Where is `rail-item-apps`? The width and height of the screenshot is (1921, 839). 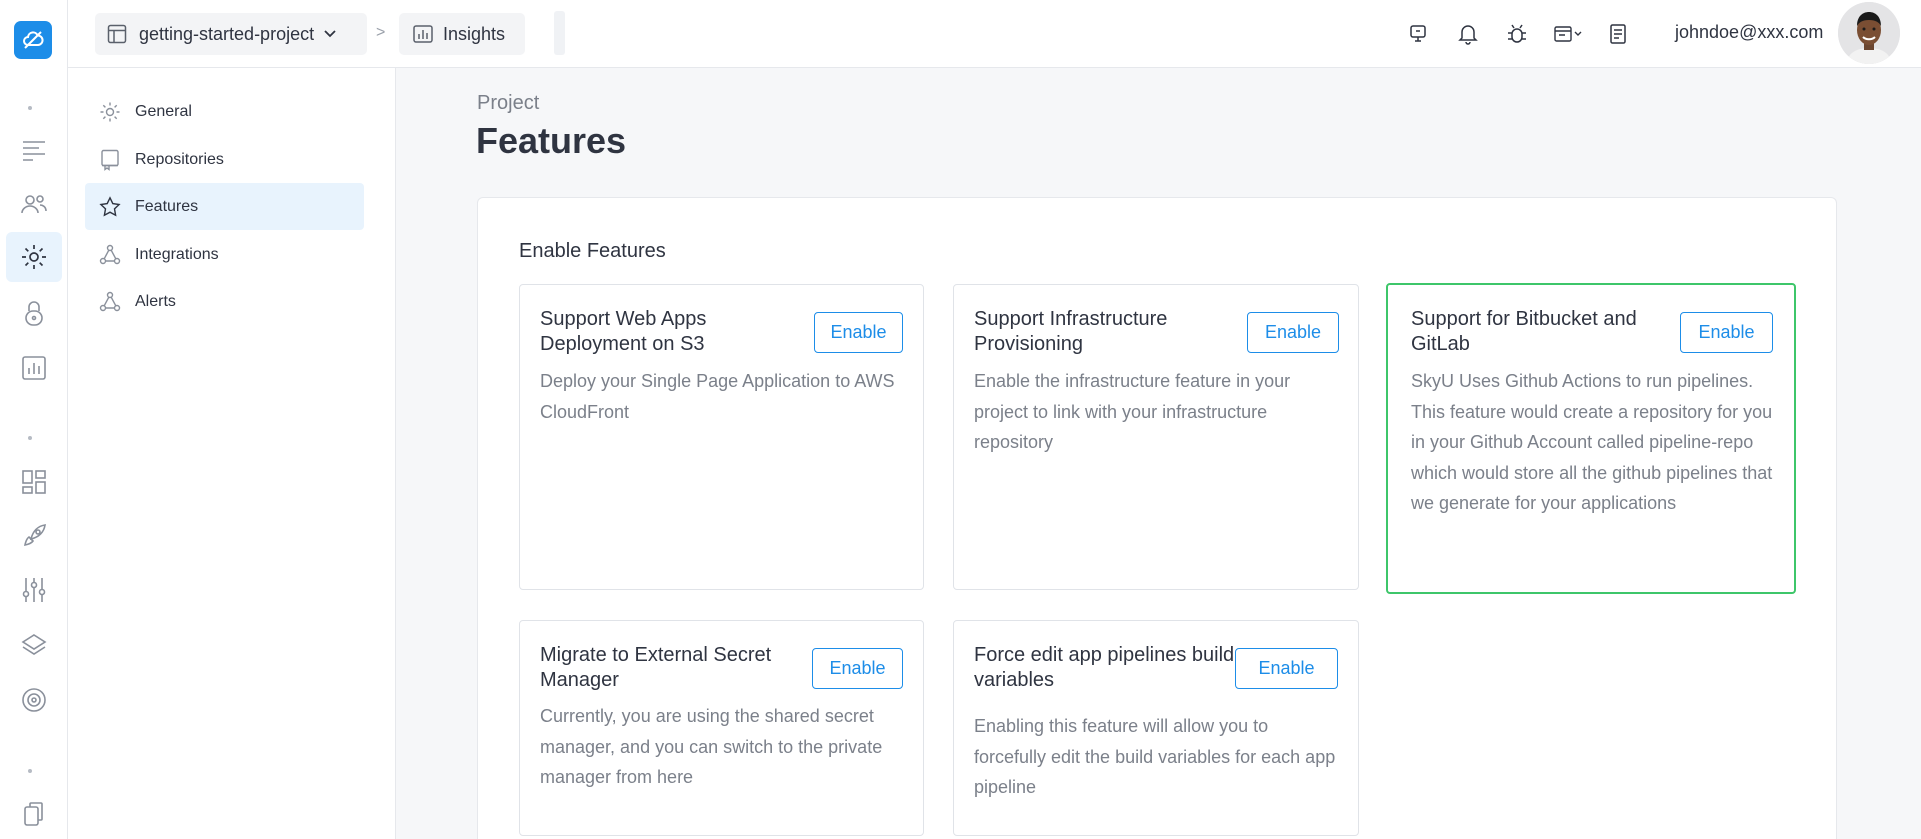
rail-item-apps is located at coordinates (34, 482).